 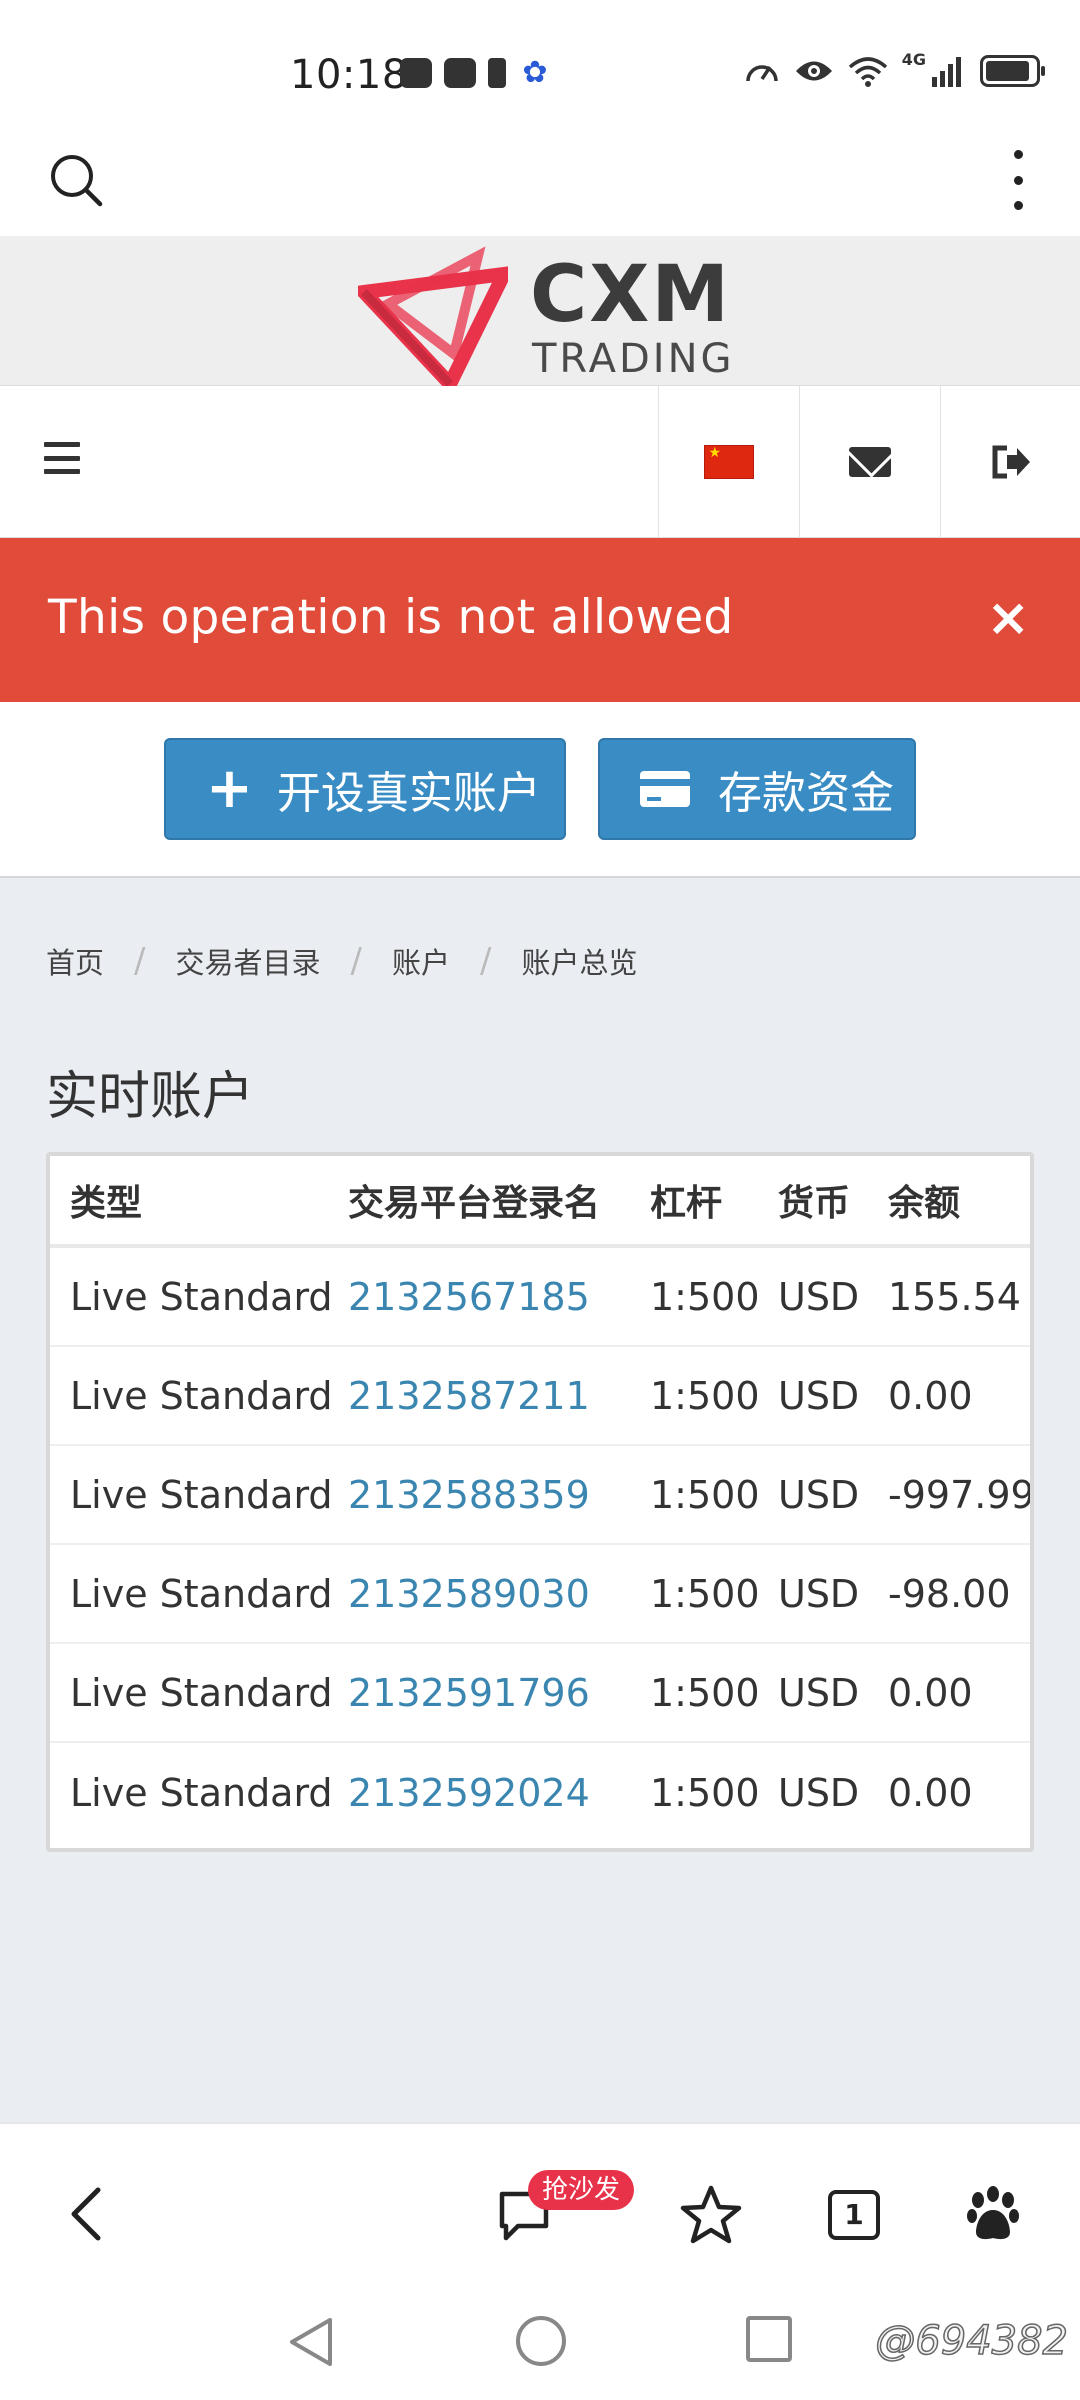 I want to click on logout-button, so click(x=1010, y=462).